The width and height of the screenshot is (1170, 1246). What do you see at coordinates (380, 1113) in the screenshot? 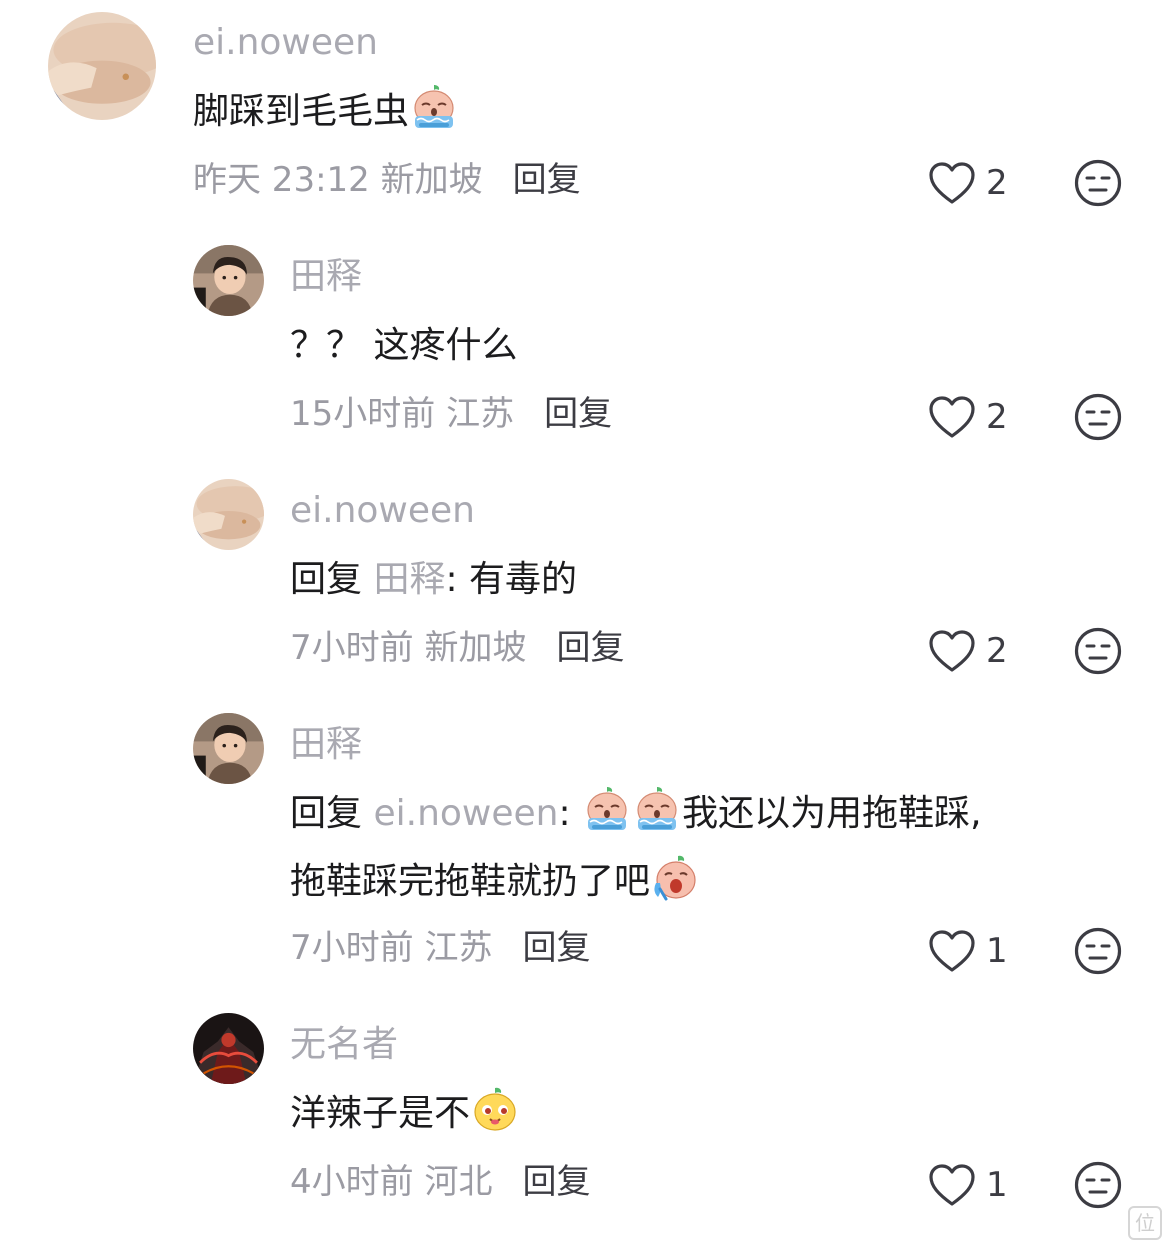
I see `comment-body: 洋辣子是不` at bounding box center [380, 1113].